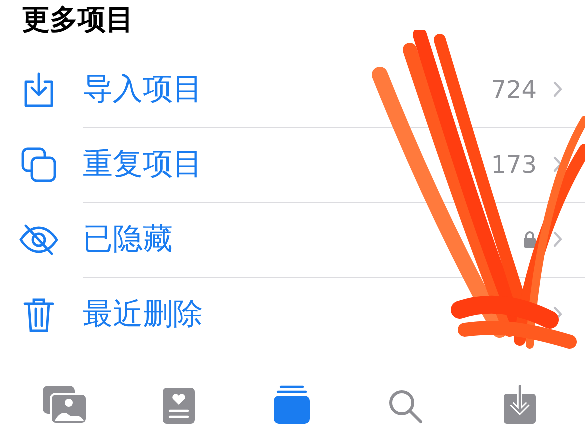  What do you see at coordinates (143, 165) in the screenshot?
I see `item-label: 重复项目` at bounding box center [143, 165].